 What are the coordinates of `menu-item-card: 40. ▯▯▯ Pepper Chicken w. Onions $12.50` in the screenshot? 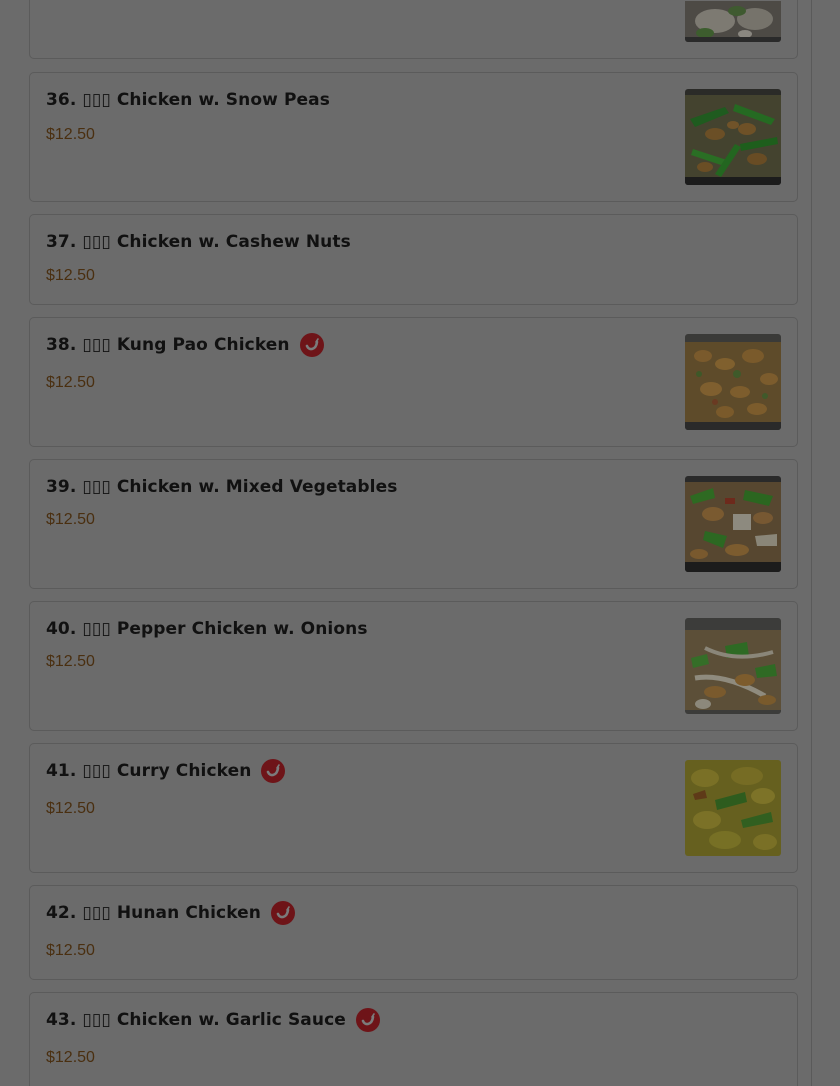 It's located at (413, 666).